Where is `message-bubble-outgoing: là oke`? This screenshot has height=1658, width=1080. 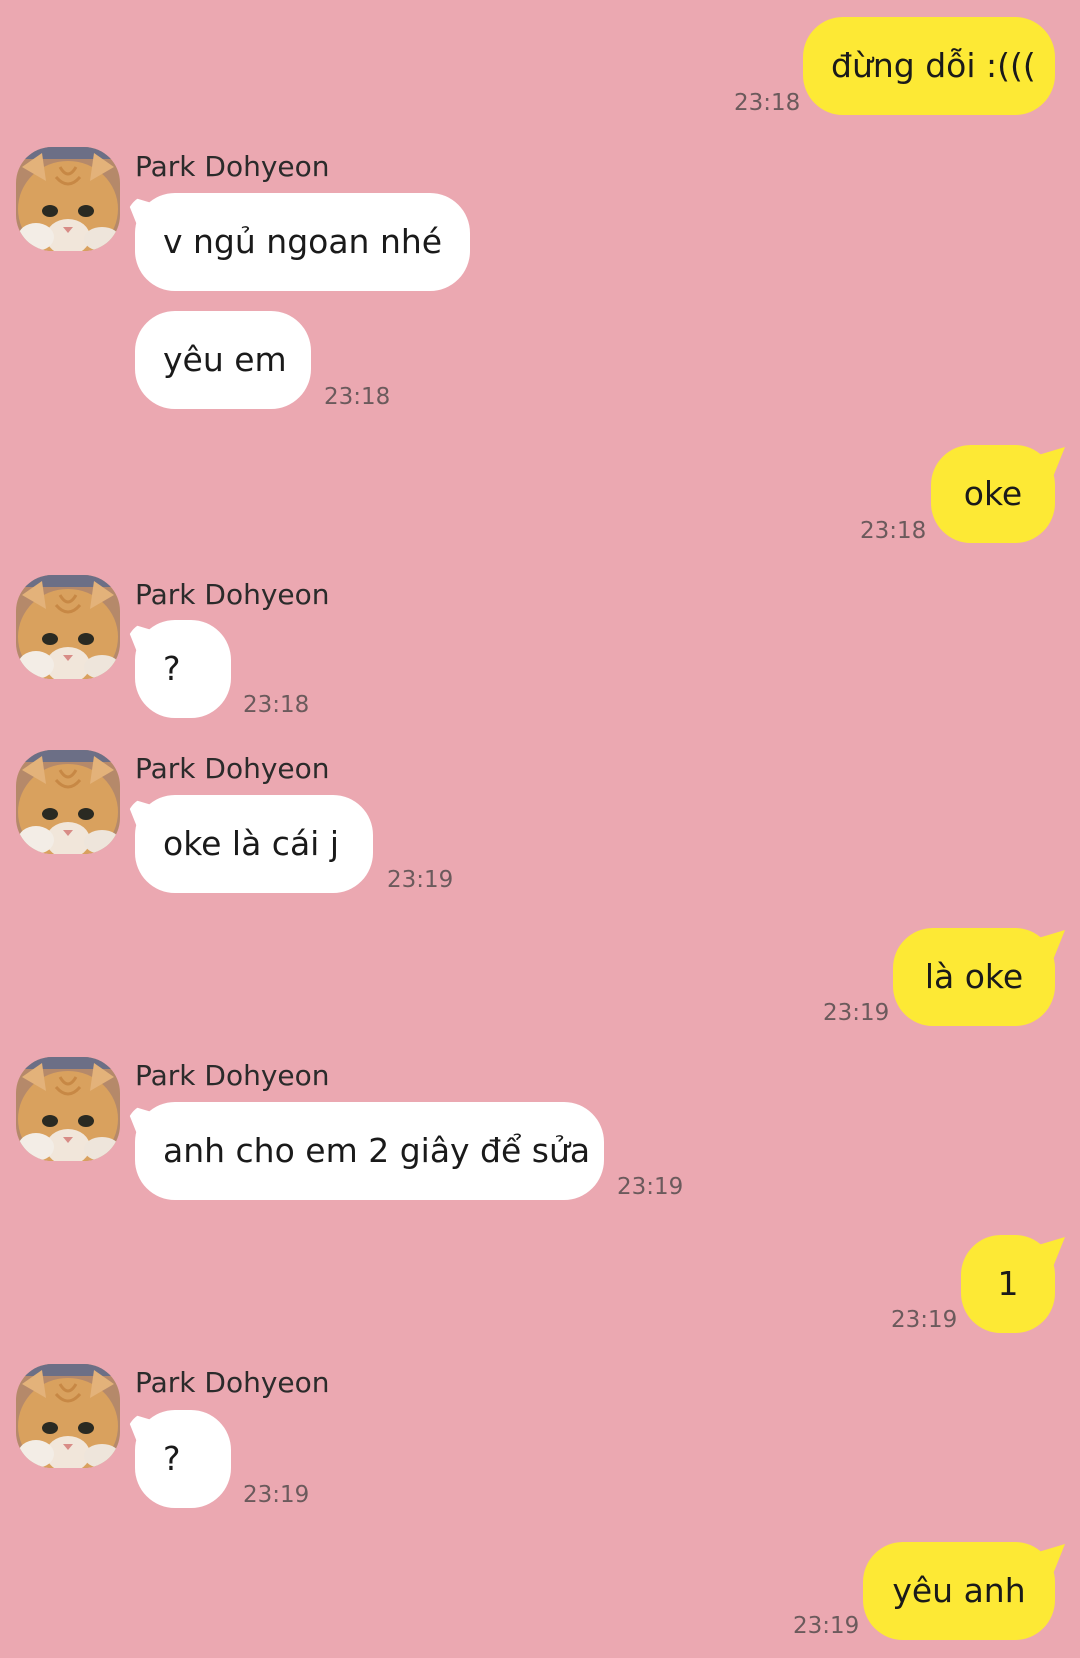
message-bubble-outgoing: là oke is located at coordinates (974, 977).